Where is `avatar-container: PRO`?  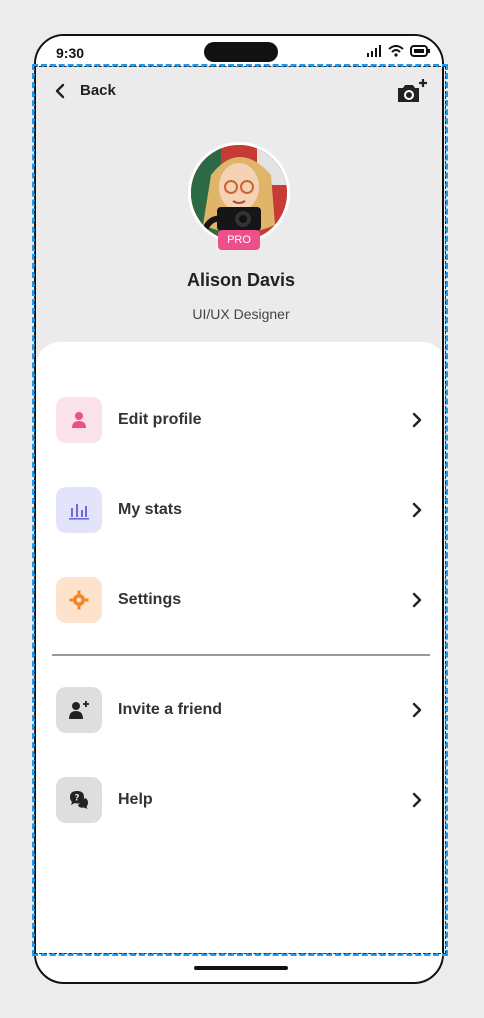
avatar-container: PRO is located at coordinates (239, 196).